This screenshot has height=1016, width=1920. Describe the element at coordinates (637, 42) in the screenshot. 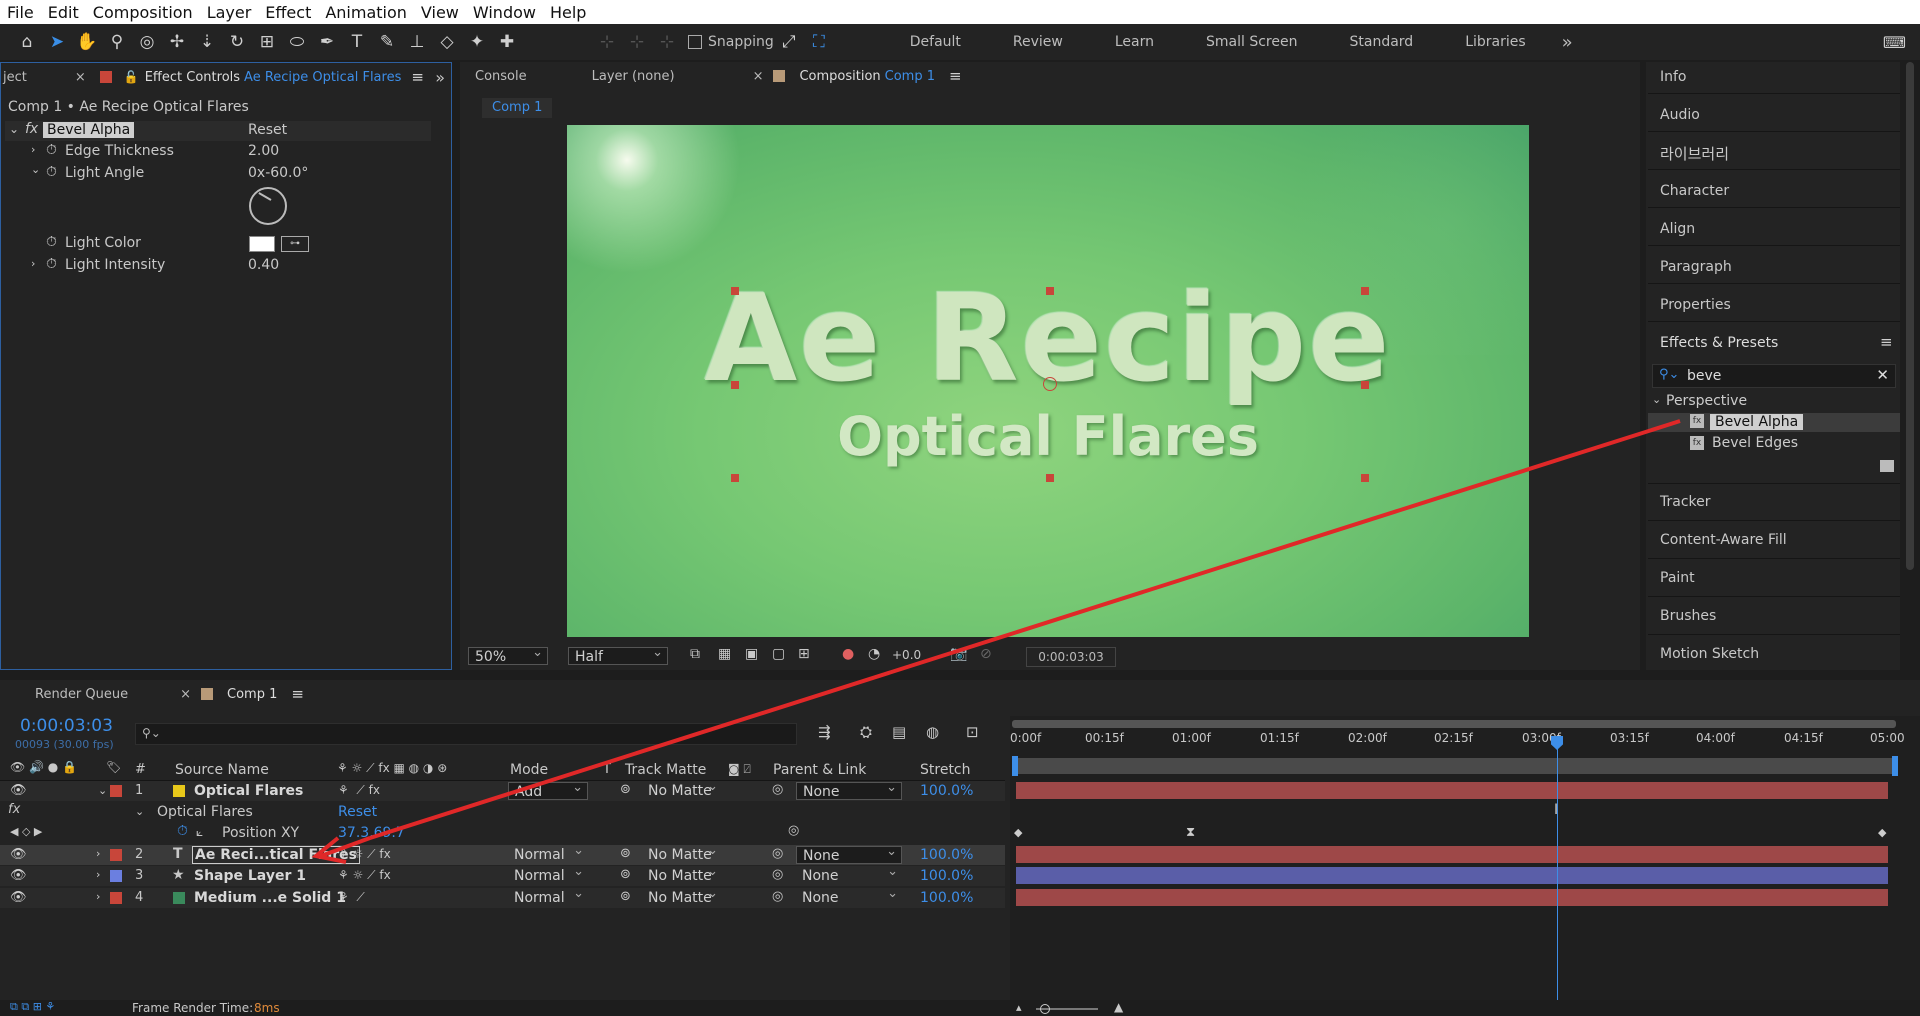

I see `axis-world-icon: ⊹` at that location.